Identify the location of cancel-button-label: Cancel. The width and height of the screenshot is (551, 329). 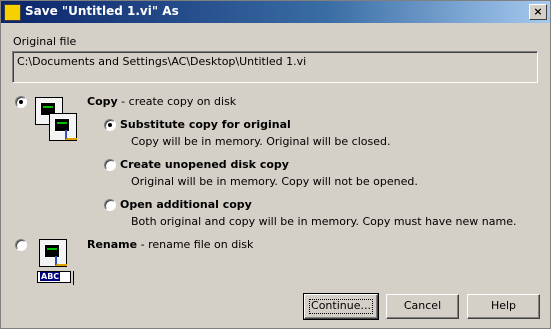
(422, 305).